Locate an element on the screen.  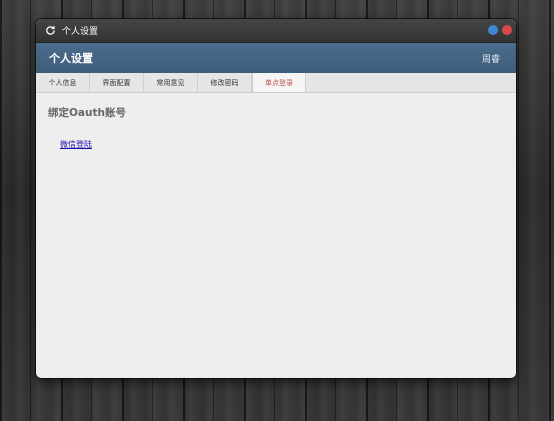
refresh-icon is located at coordinates (50, 31).